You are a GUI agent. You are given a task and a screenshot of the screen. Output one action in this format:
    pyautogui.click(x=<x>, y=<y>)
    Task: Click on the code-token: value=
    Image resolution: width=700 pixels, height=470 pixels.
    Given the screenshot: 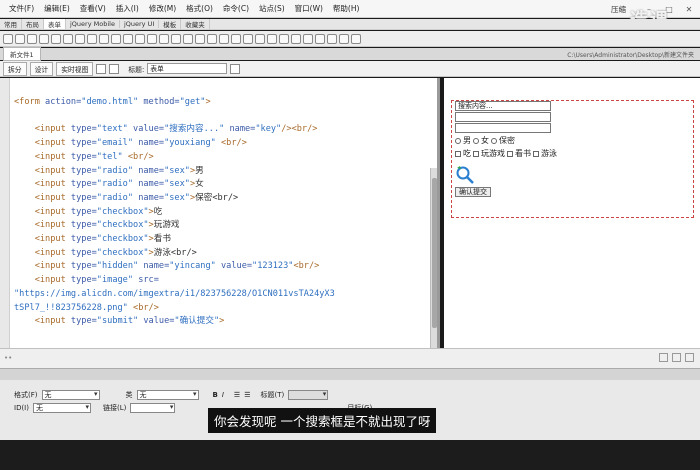 What is the action you would take?
    pyautogui.click(x=156, y=321)
    